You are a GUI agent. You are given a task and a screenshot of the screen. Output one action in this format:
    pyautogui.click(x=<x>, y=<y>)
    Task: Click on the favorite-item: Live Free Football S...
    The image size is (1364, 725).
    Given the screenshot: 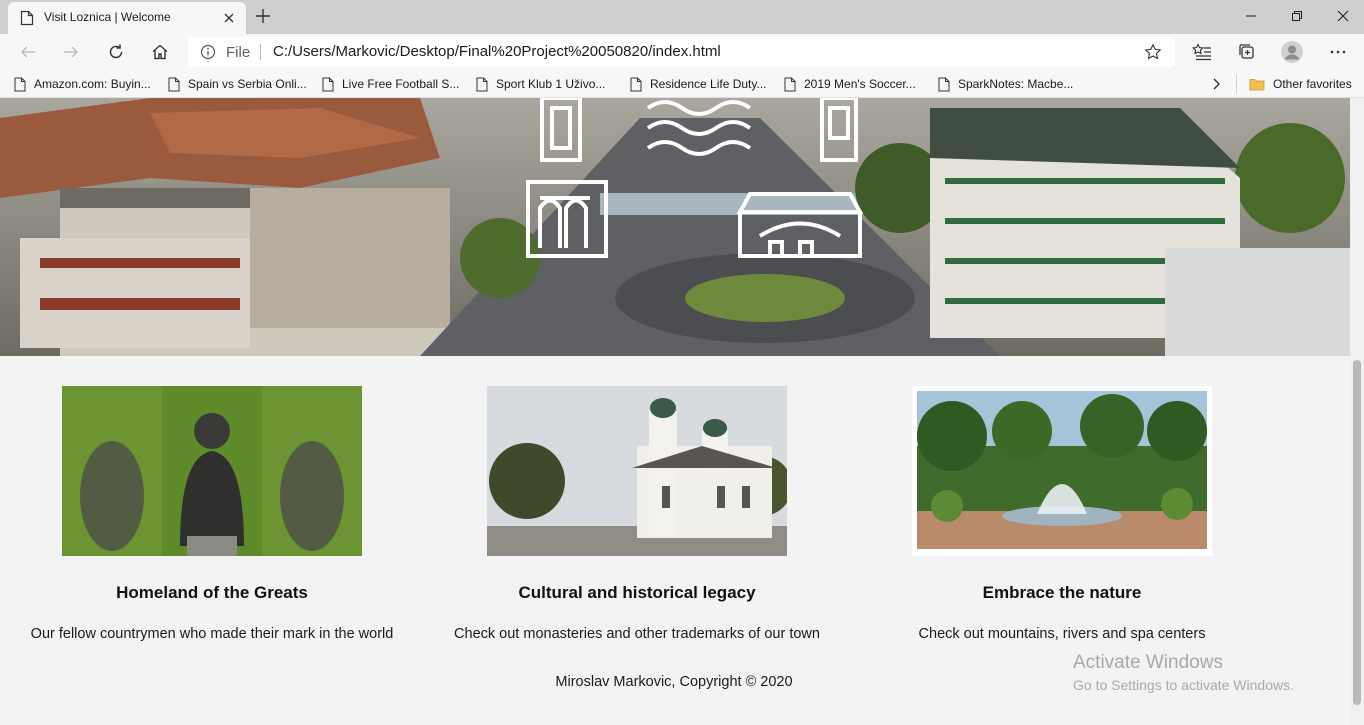 What is the action you would take?
    pyautogui.click(x=390, y=84)
    